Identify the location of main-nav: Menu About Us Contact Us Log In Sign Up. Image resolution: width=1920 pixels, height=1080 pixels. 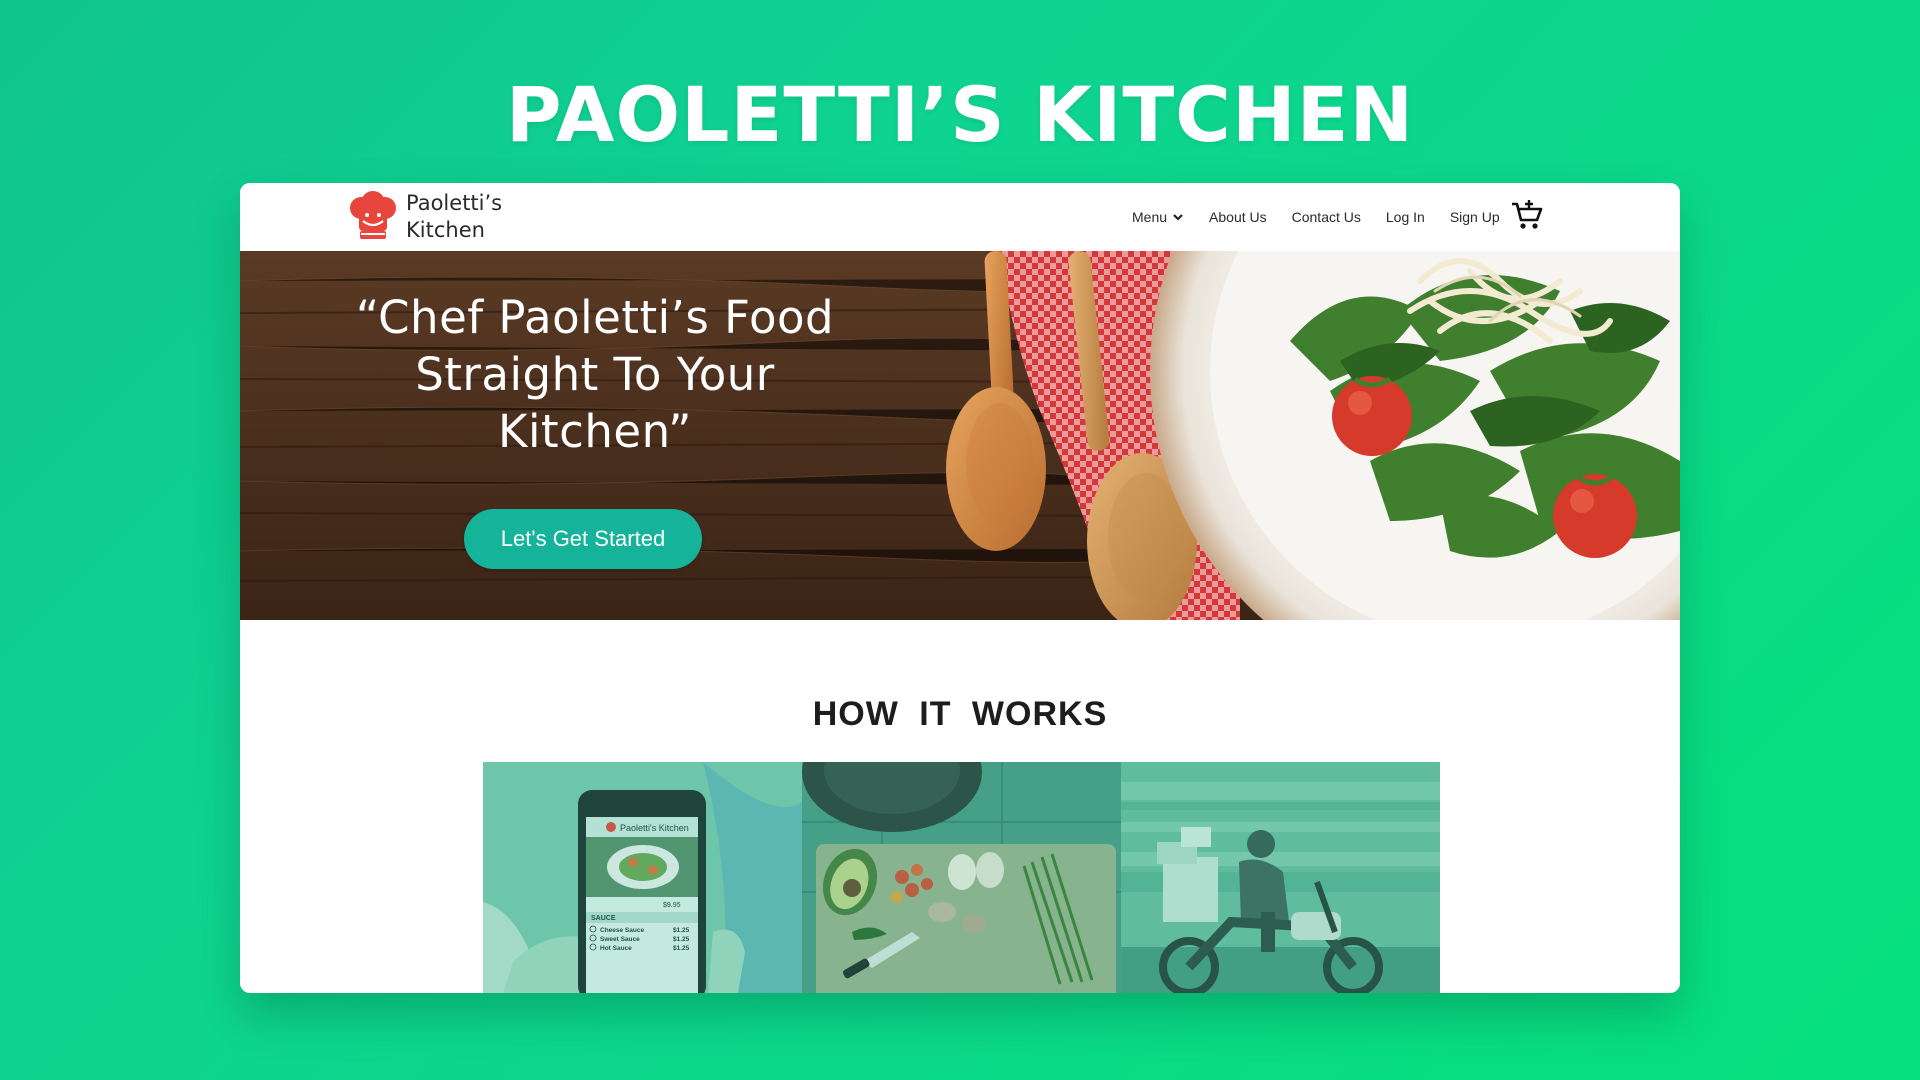
(1328, 217).